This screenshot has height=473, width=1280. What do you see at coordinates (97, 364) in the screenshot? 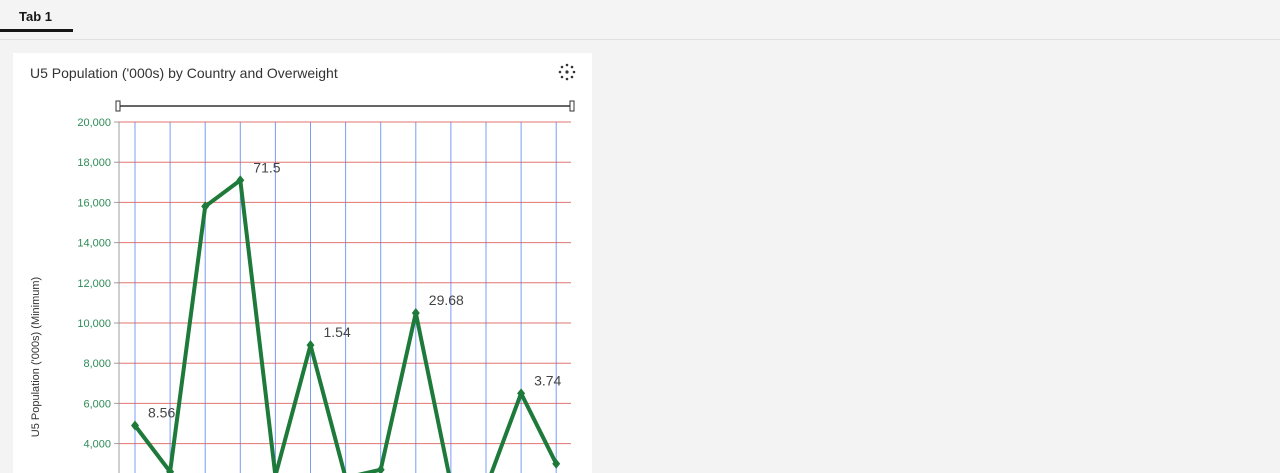
I see `y-tick-label: 8,000` at bounding box center [97, 364].